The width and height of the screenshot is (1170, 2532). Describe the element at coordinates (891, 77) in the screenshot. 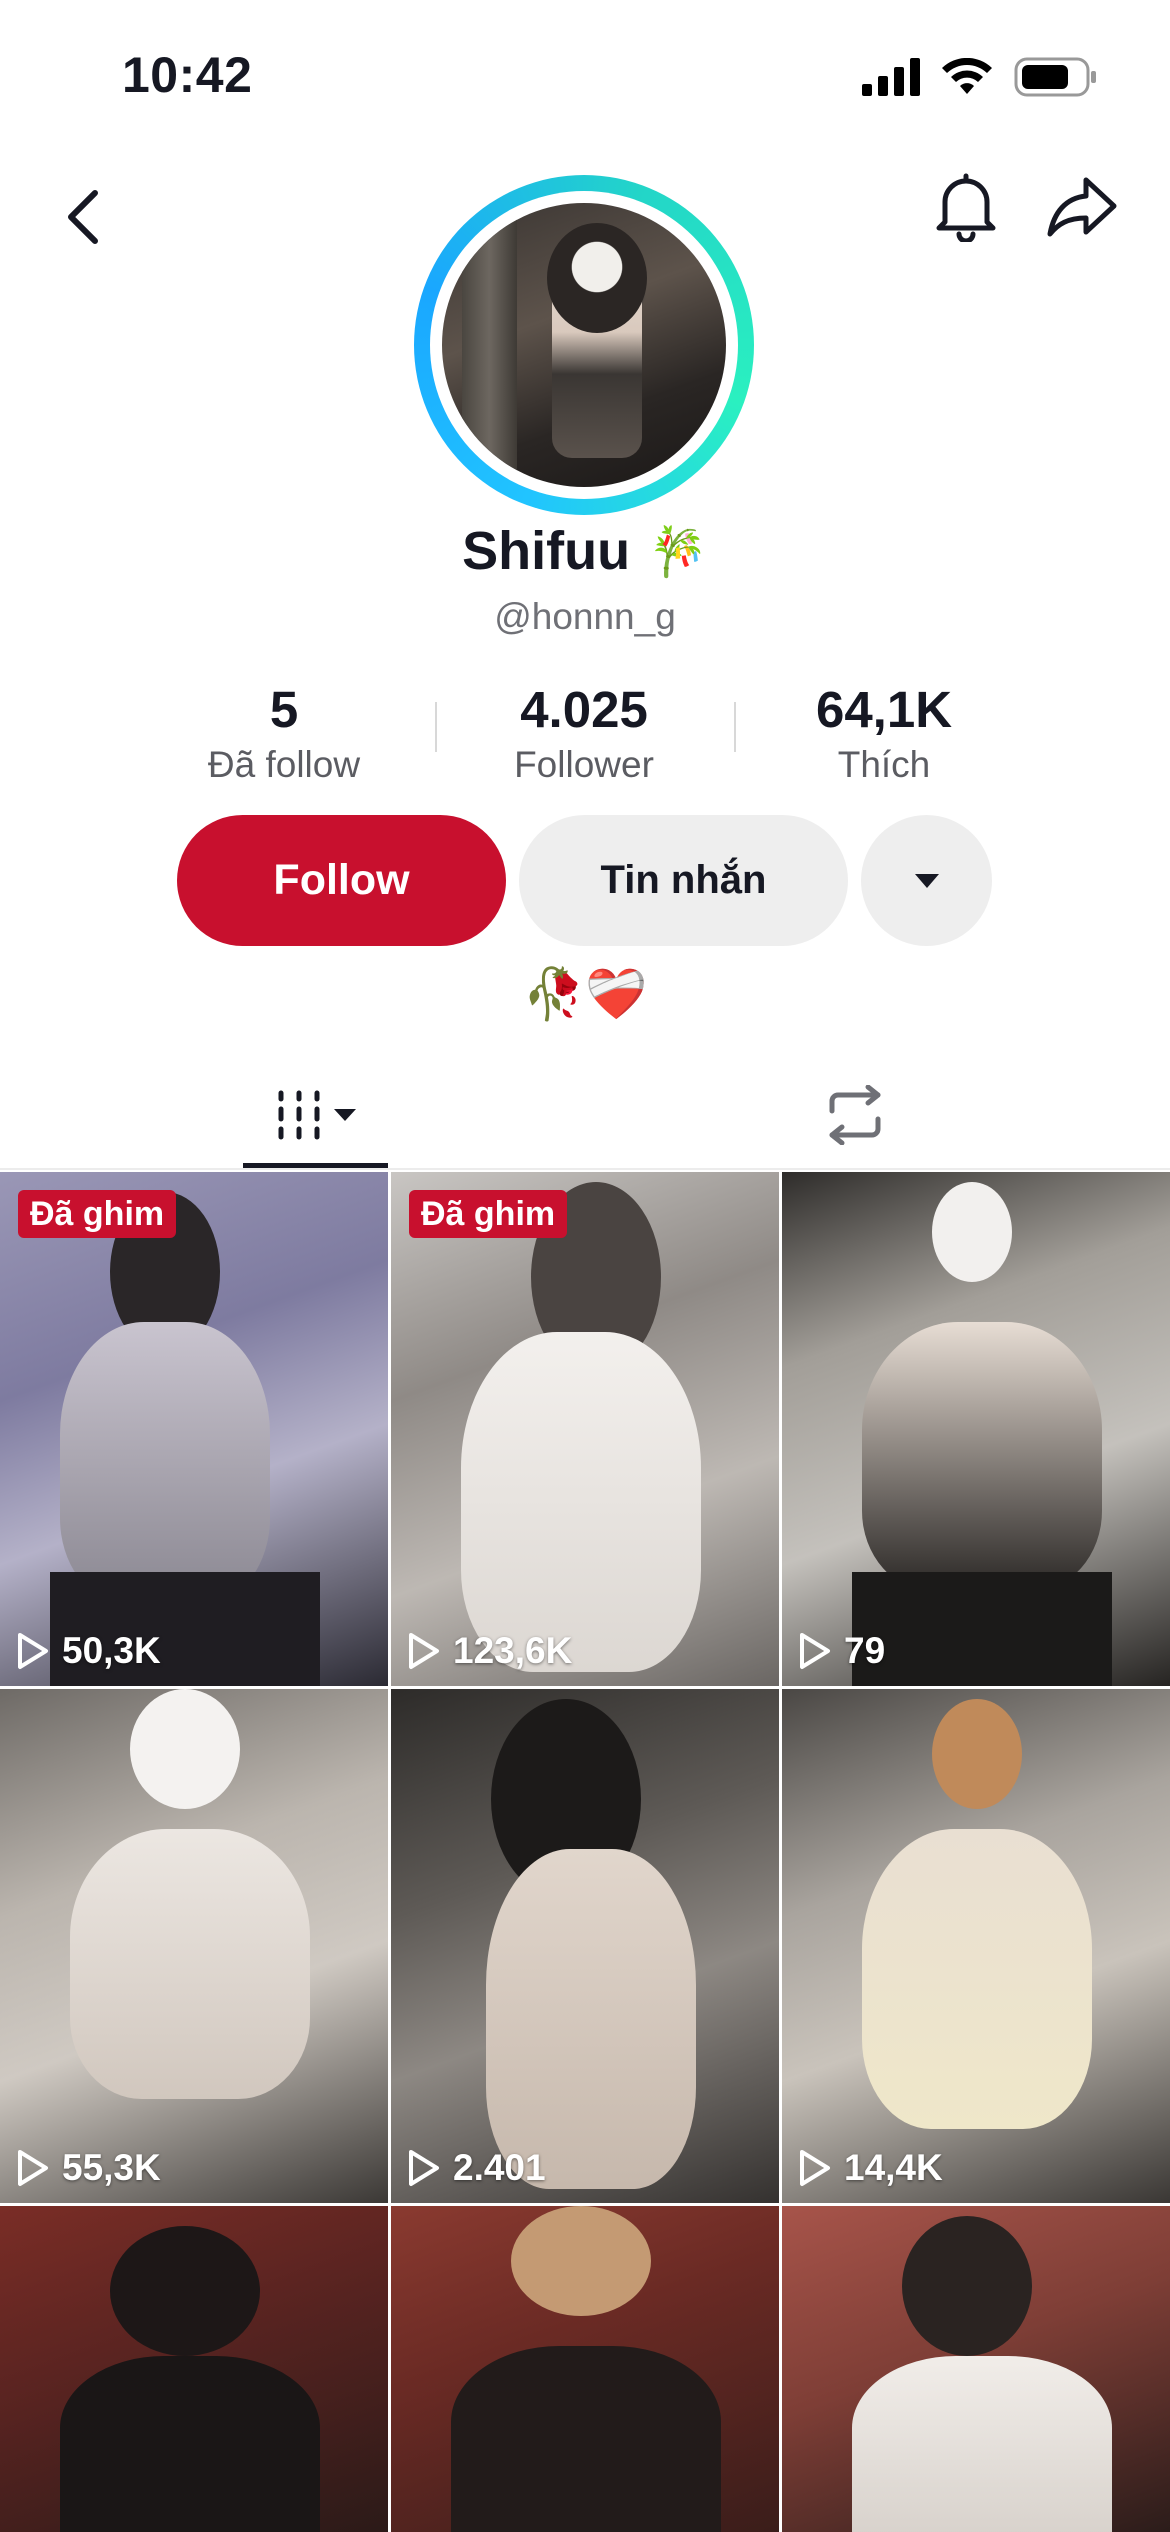

I see `signal-icon` at that location.